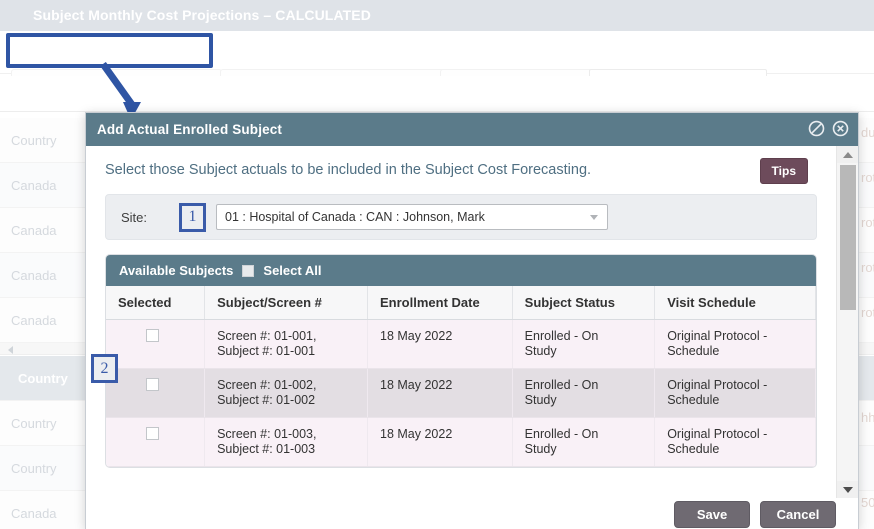  Describe the element at coordinates (156, 303) in the screenshot. I see `subjects-table-column-header: Selected` at that location.